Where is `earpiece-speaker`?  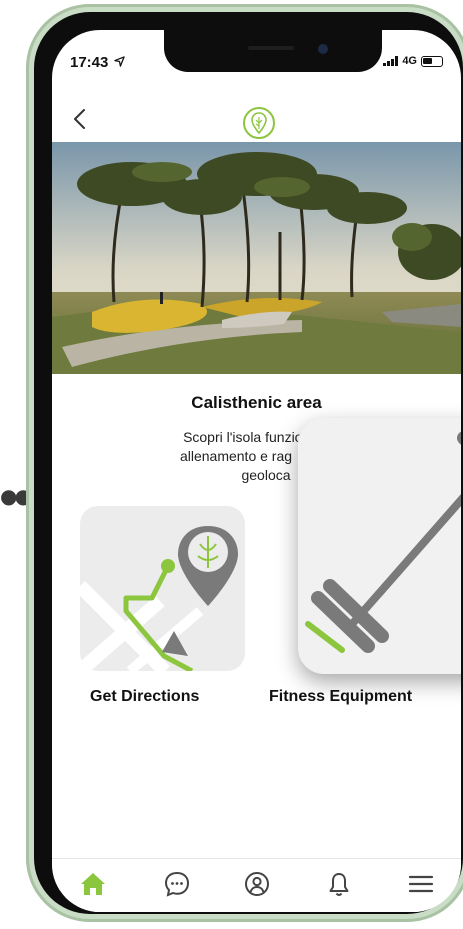 earpiece-speaker is located at coordinates (271, 48).